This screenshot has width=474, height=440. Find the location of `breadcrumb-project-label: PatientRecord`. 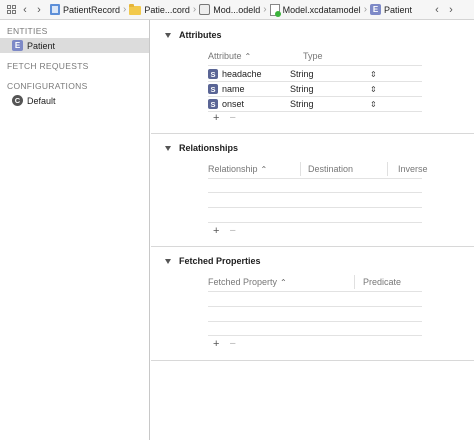

breadcrumb-project-label: PatientRecord is located at coordinates (92, 9).